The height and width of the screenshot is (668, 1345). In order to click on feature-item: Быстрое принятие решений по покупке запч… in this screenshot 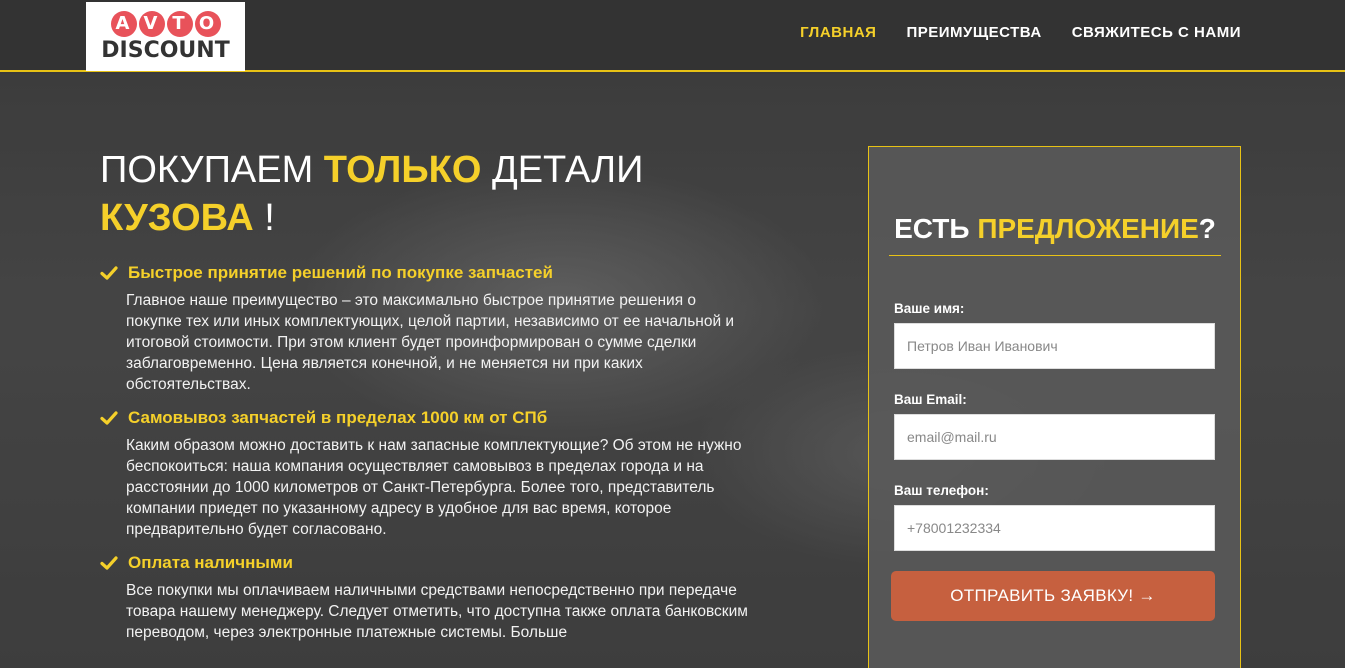, I will do `click(430, 327)`.